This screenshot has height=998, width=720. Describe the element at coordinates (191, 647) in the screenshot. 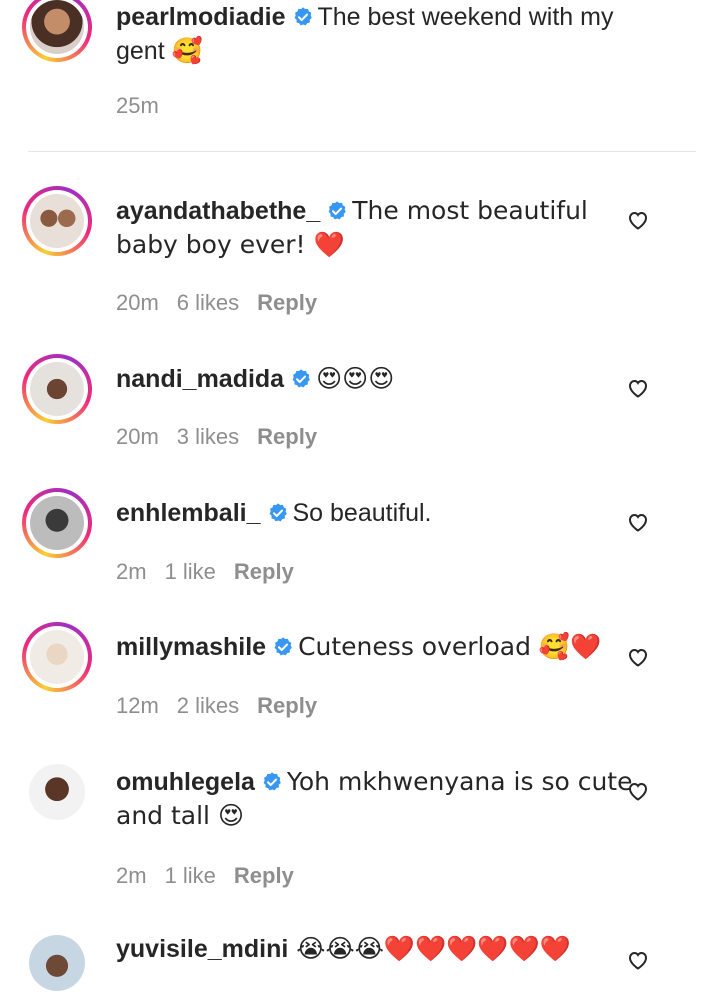

I see `comment-username: millymashile` at that location.